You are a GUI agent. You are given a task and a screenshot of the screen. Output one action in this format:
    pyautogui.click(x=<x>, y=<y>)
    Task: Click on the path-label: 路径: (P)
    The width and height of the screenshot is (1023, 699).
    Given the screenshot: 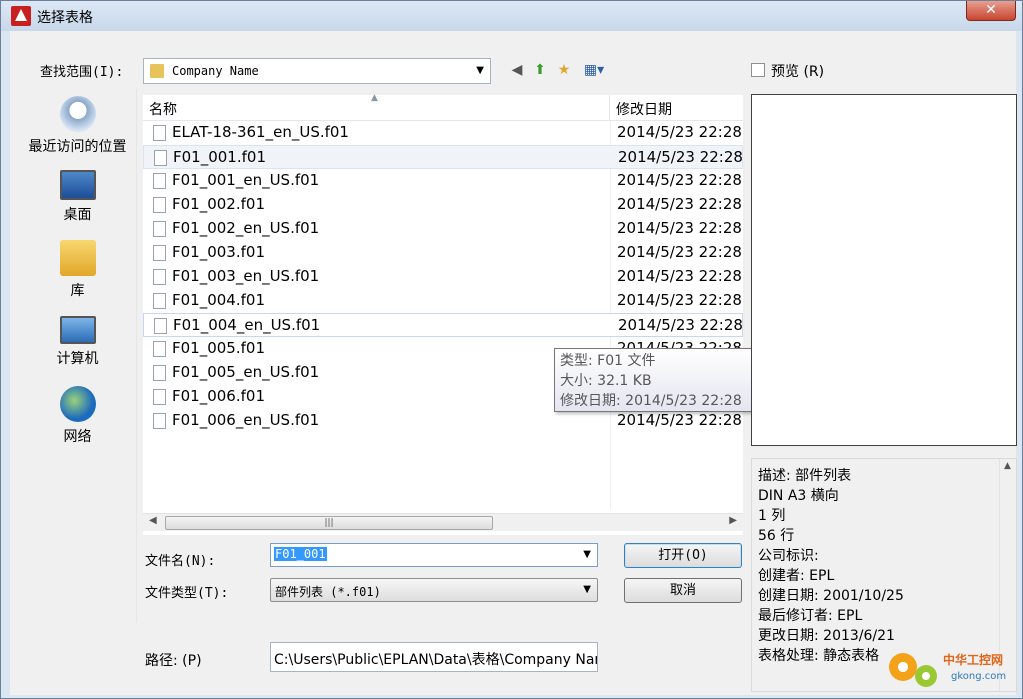 What is the action you would take?
    pyautogui.click(x=173, y=661)
    